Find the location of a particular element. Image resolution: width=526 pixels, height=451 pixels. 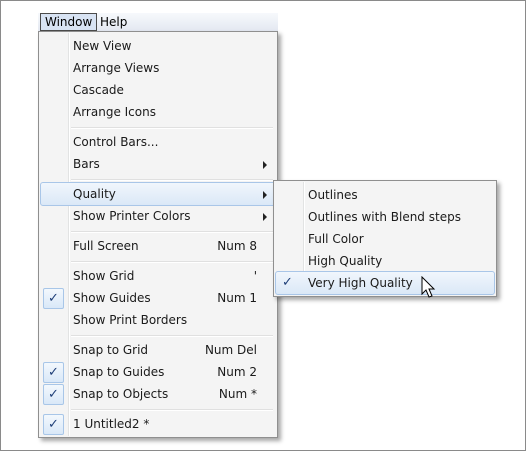

menu-item-snap-to-guides: ✓ Snap to Guides Num 2 is located at coordinates (158, 372).